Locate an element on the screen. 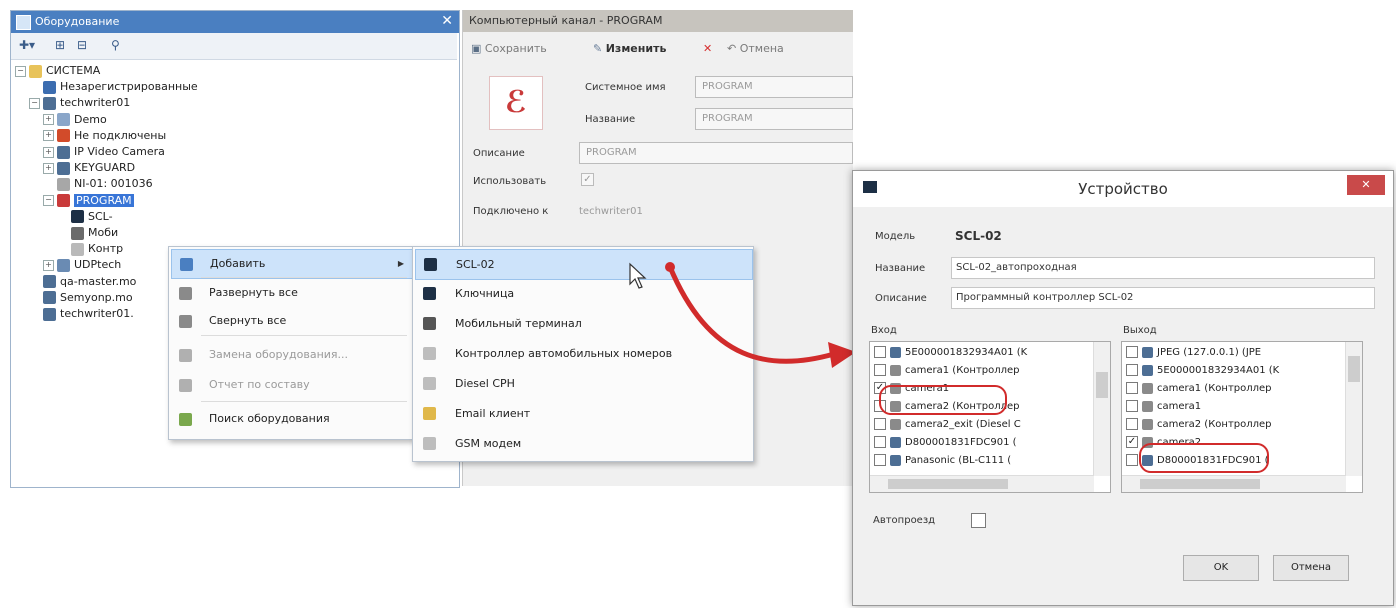 The width and height of the screenshot is (1396, 608). dialog-name-field: SCL-02_автопроходная is located at coordinates (1163, 268).